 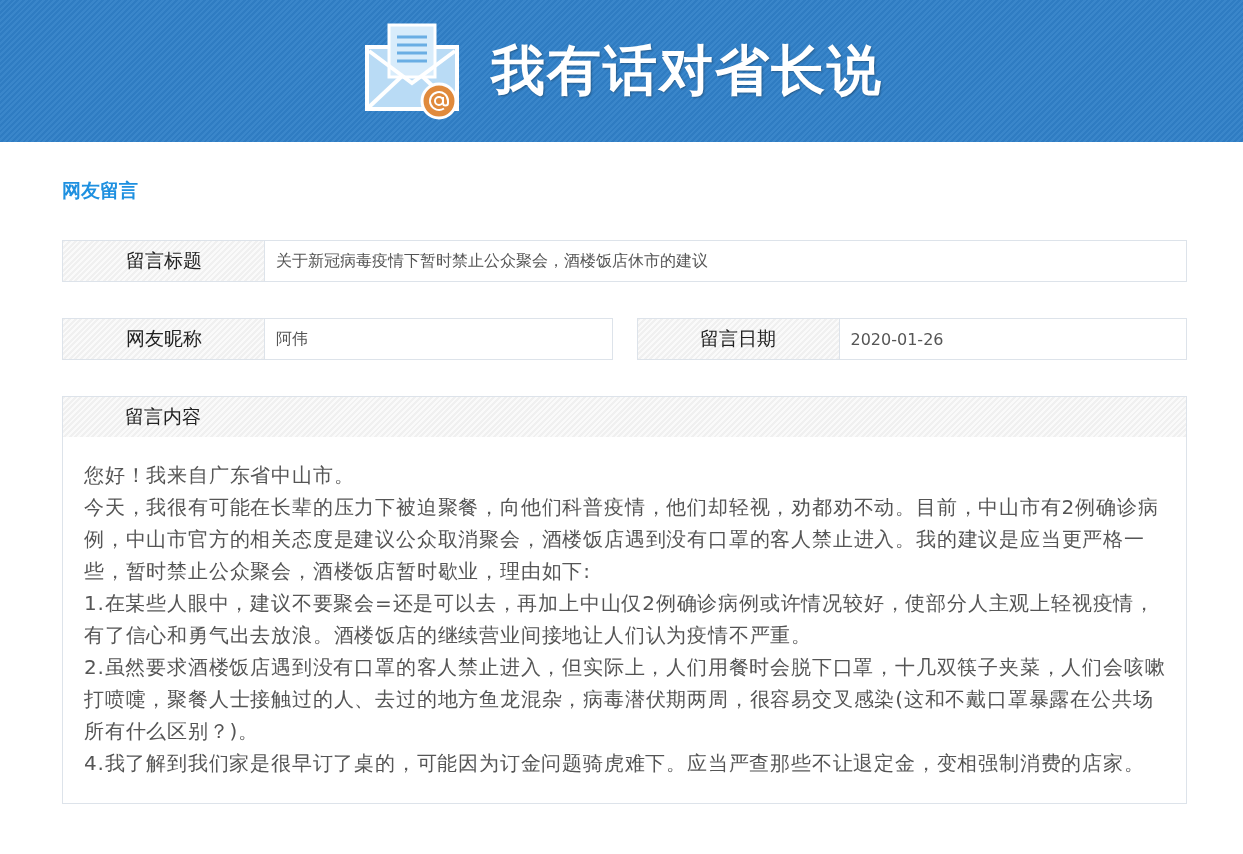 I want to click on message-paragraph: 您好！我来自广东省中山市。, so click(x=220, y=475).